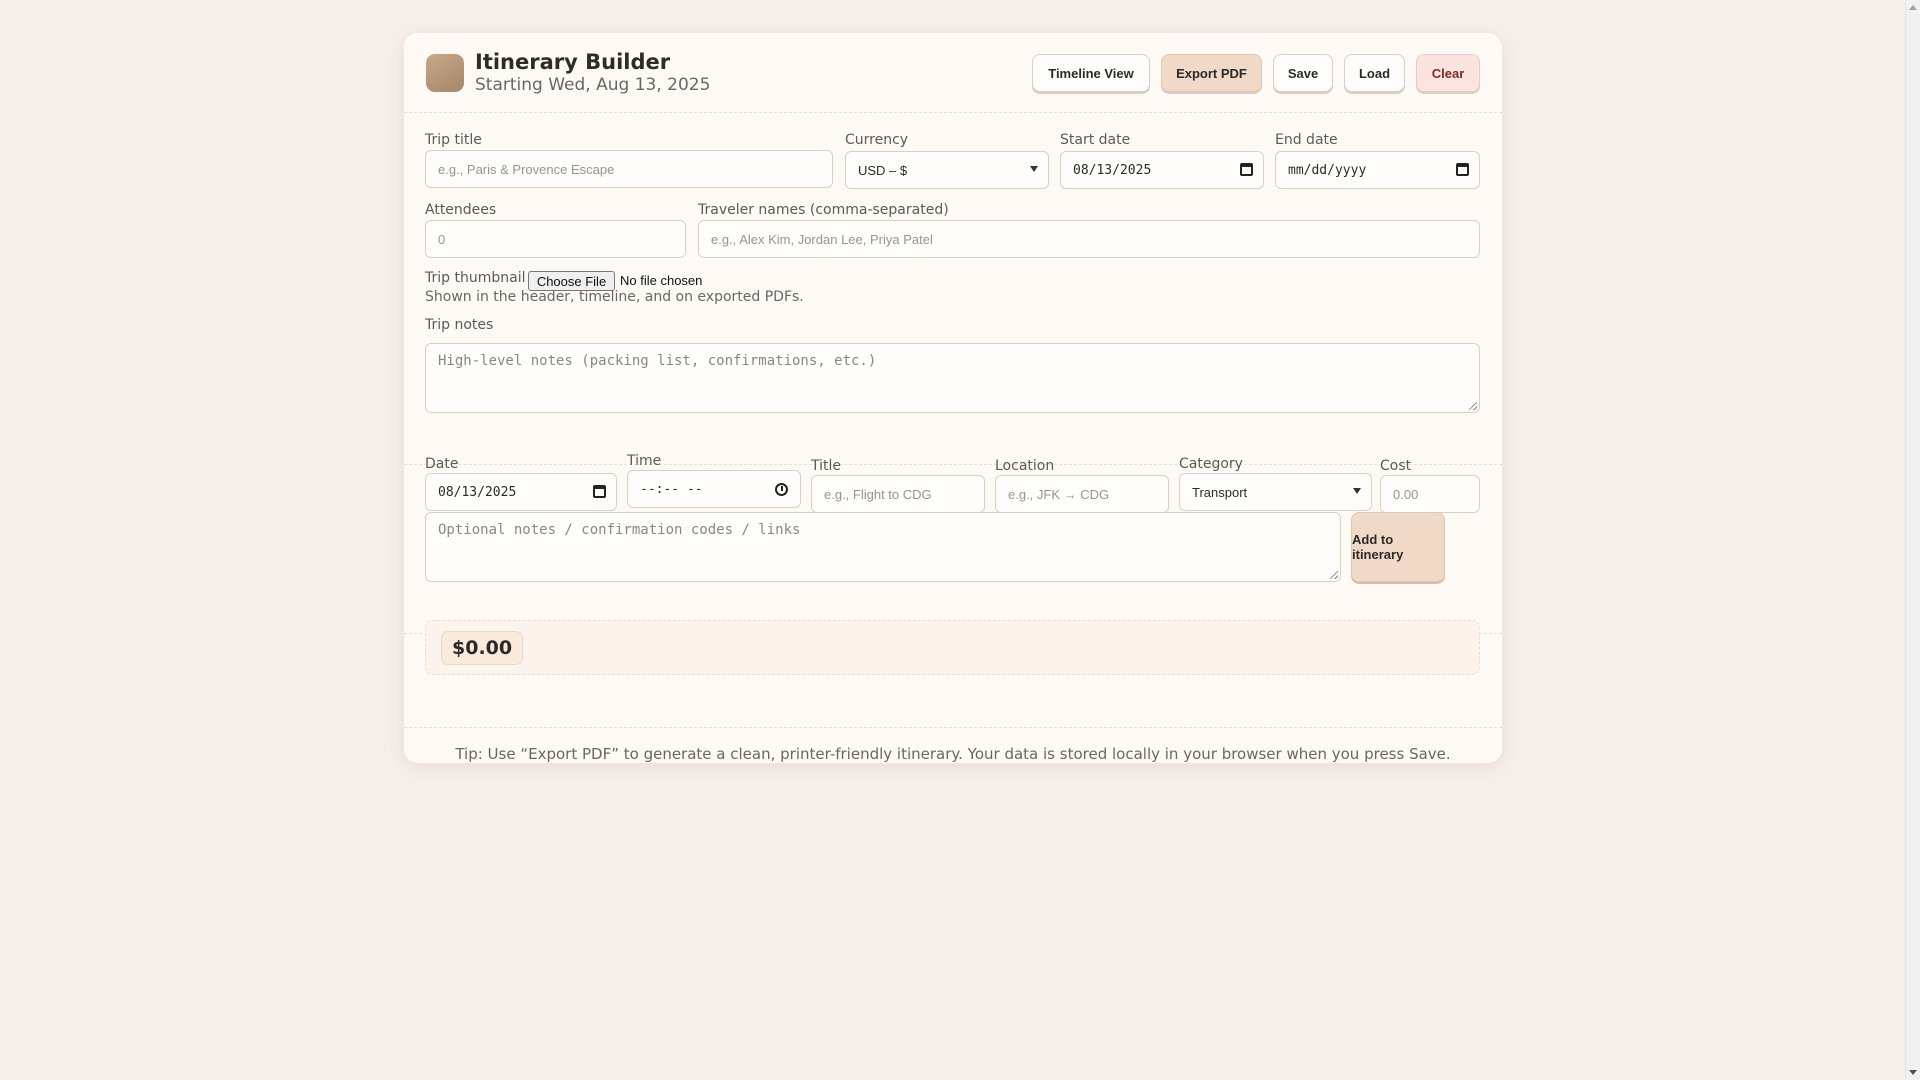  I want to click on scroll-up-icon, so click(1913, 7).